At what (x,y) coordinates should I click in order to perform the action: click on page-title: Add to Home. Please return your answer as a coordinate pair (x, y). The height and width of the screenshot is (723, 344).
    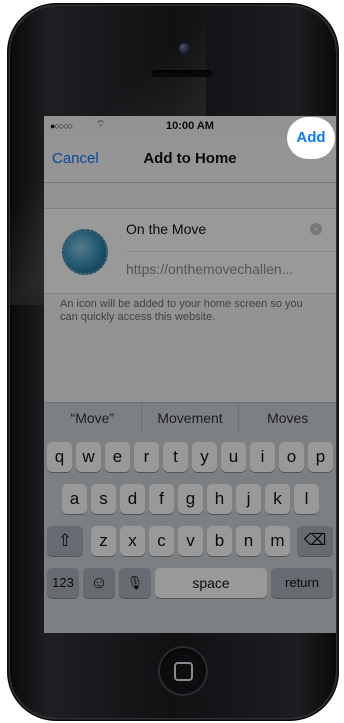
    Looking at the image, I should click on (190, 158).